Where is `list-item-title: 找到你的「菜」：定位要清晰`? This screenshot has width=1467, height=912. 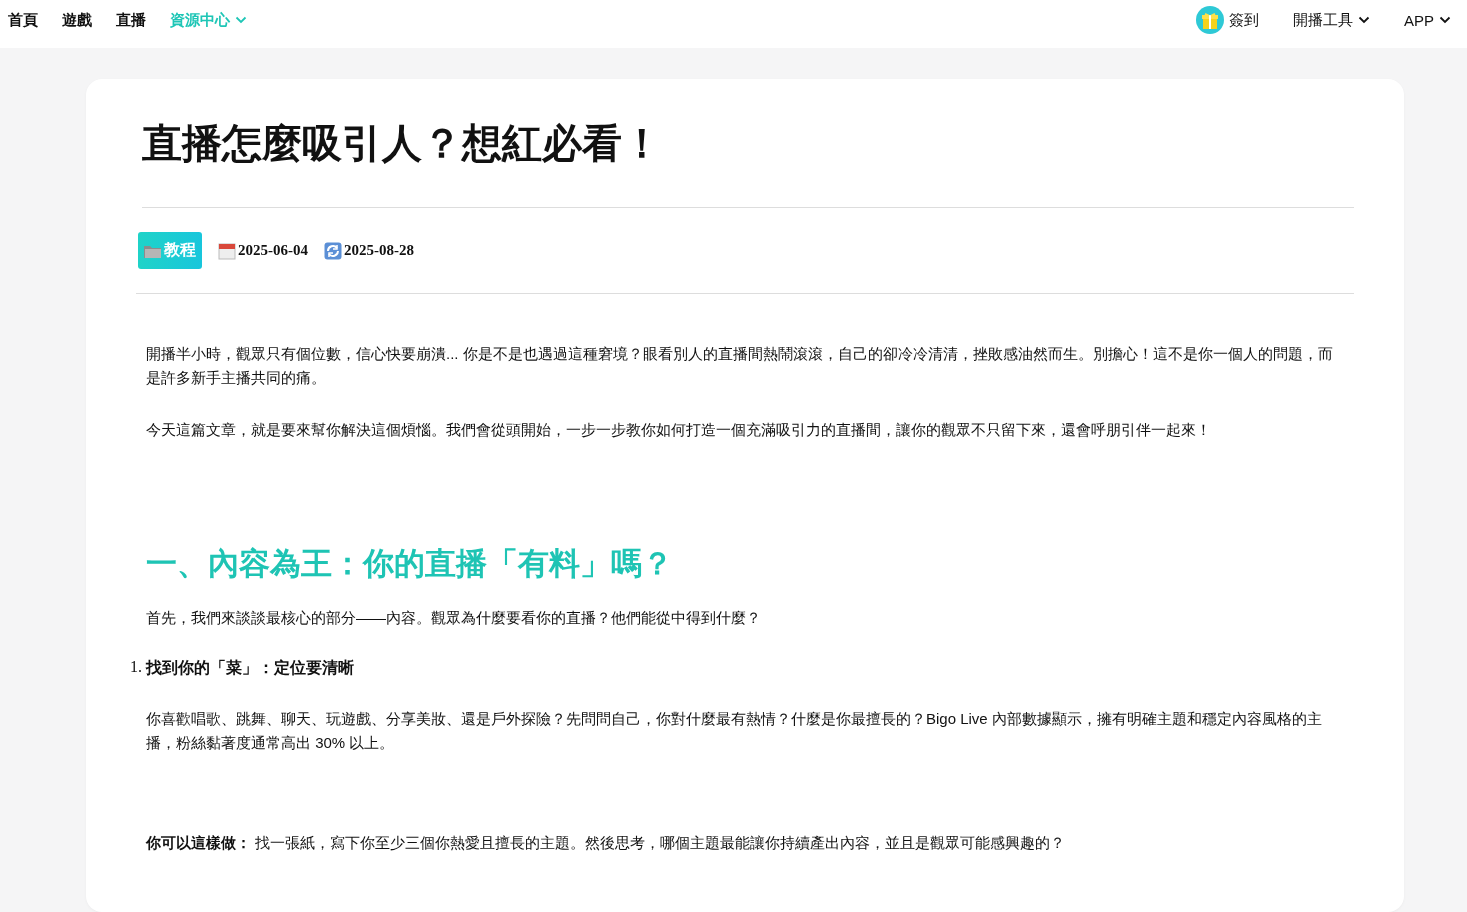 list-item-title: 找到你的「菜」：定位要清晰 is located at coordinates (250, 668).